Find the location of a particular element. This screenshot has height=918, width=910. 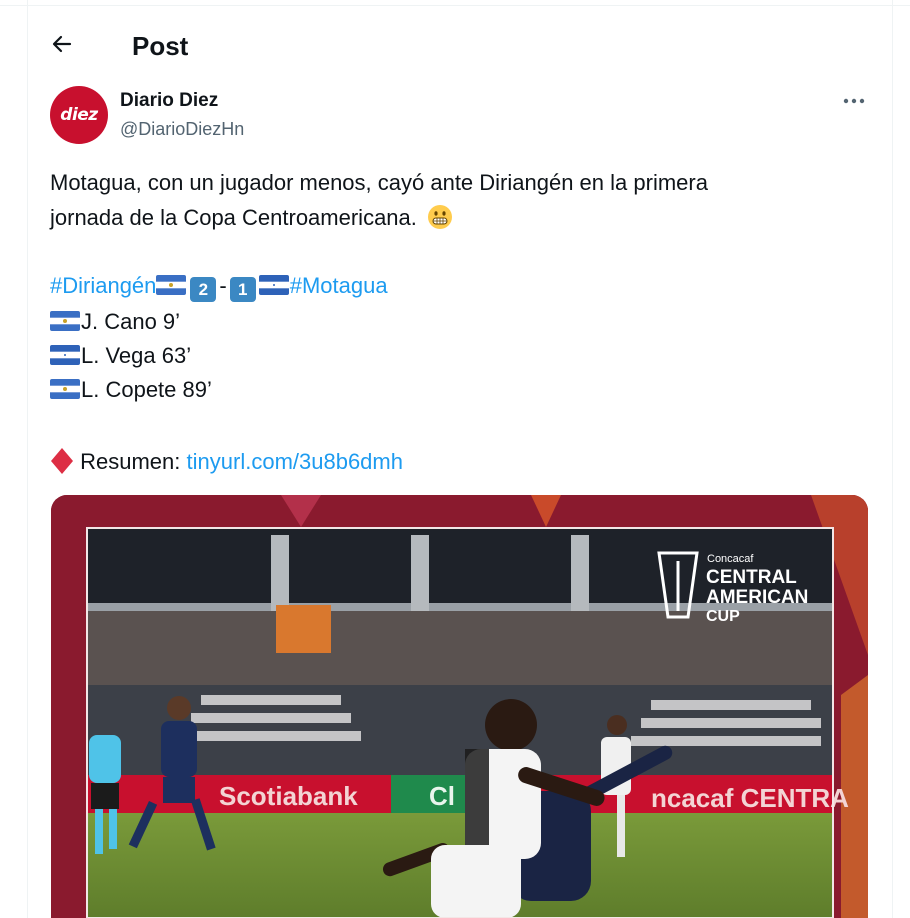

avatar-logo-text: diez is located at coordinates (79, 115).